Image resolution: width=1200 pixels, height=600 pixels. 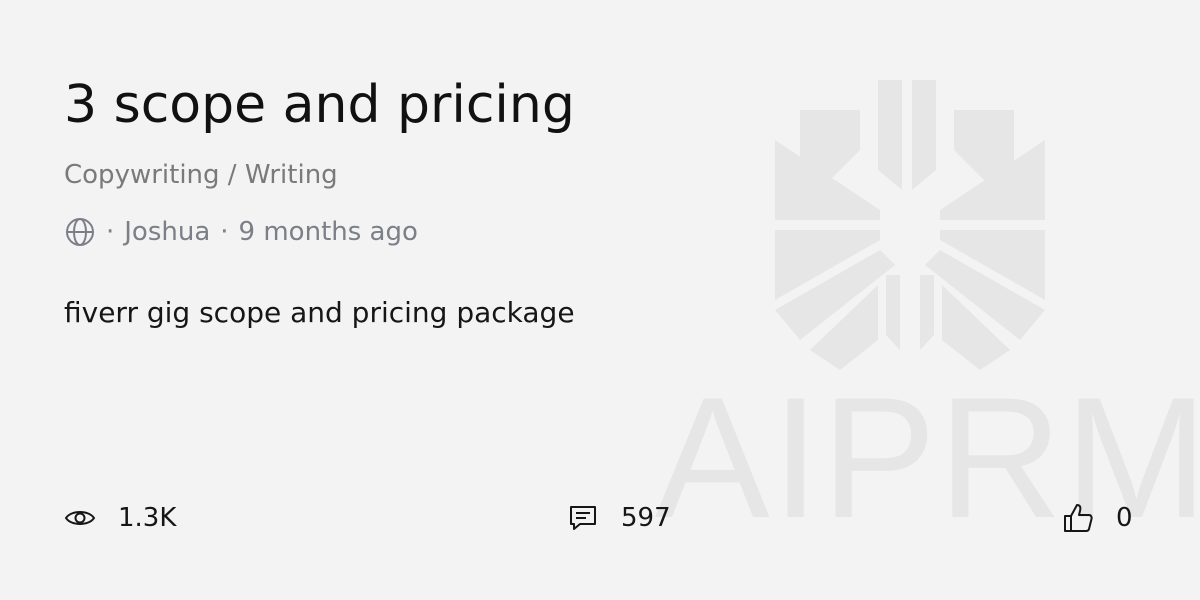 What do you see at coordinates (201, 175) in the screenshot?
I see `prompt-category: Copywriting / Writing` at bounding box center [201, 175].